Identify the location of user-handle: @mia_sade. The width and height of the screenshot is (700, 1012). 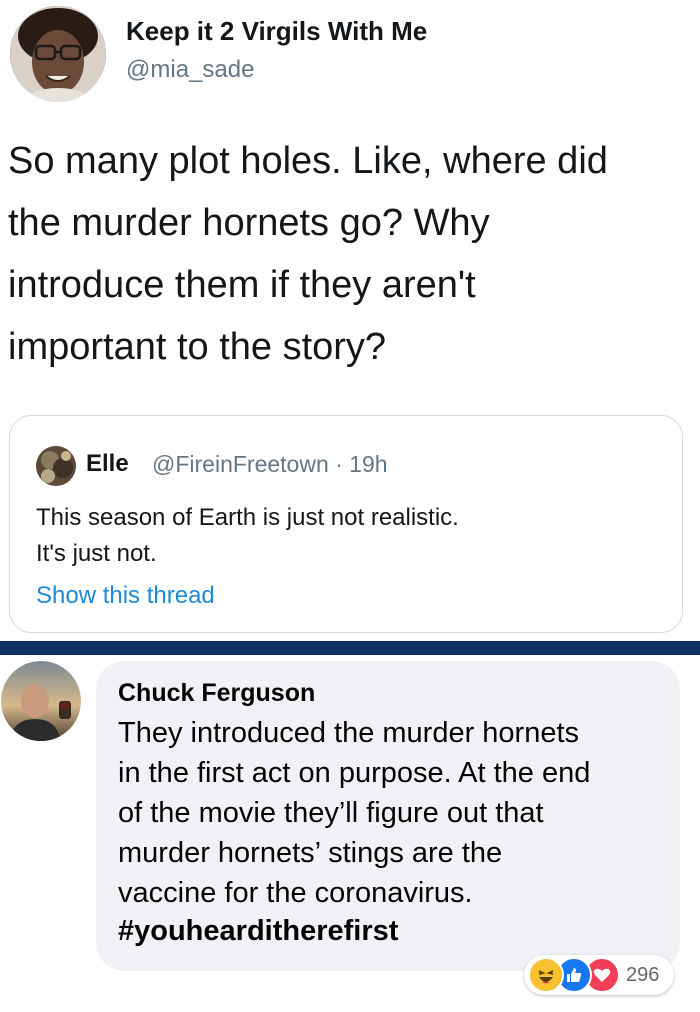
(190, 70).